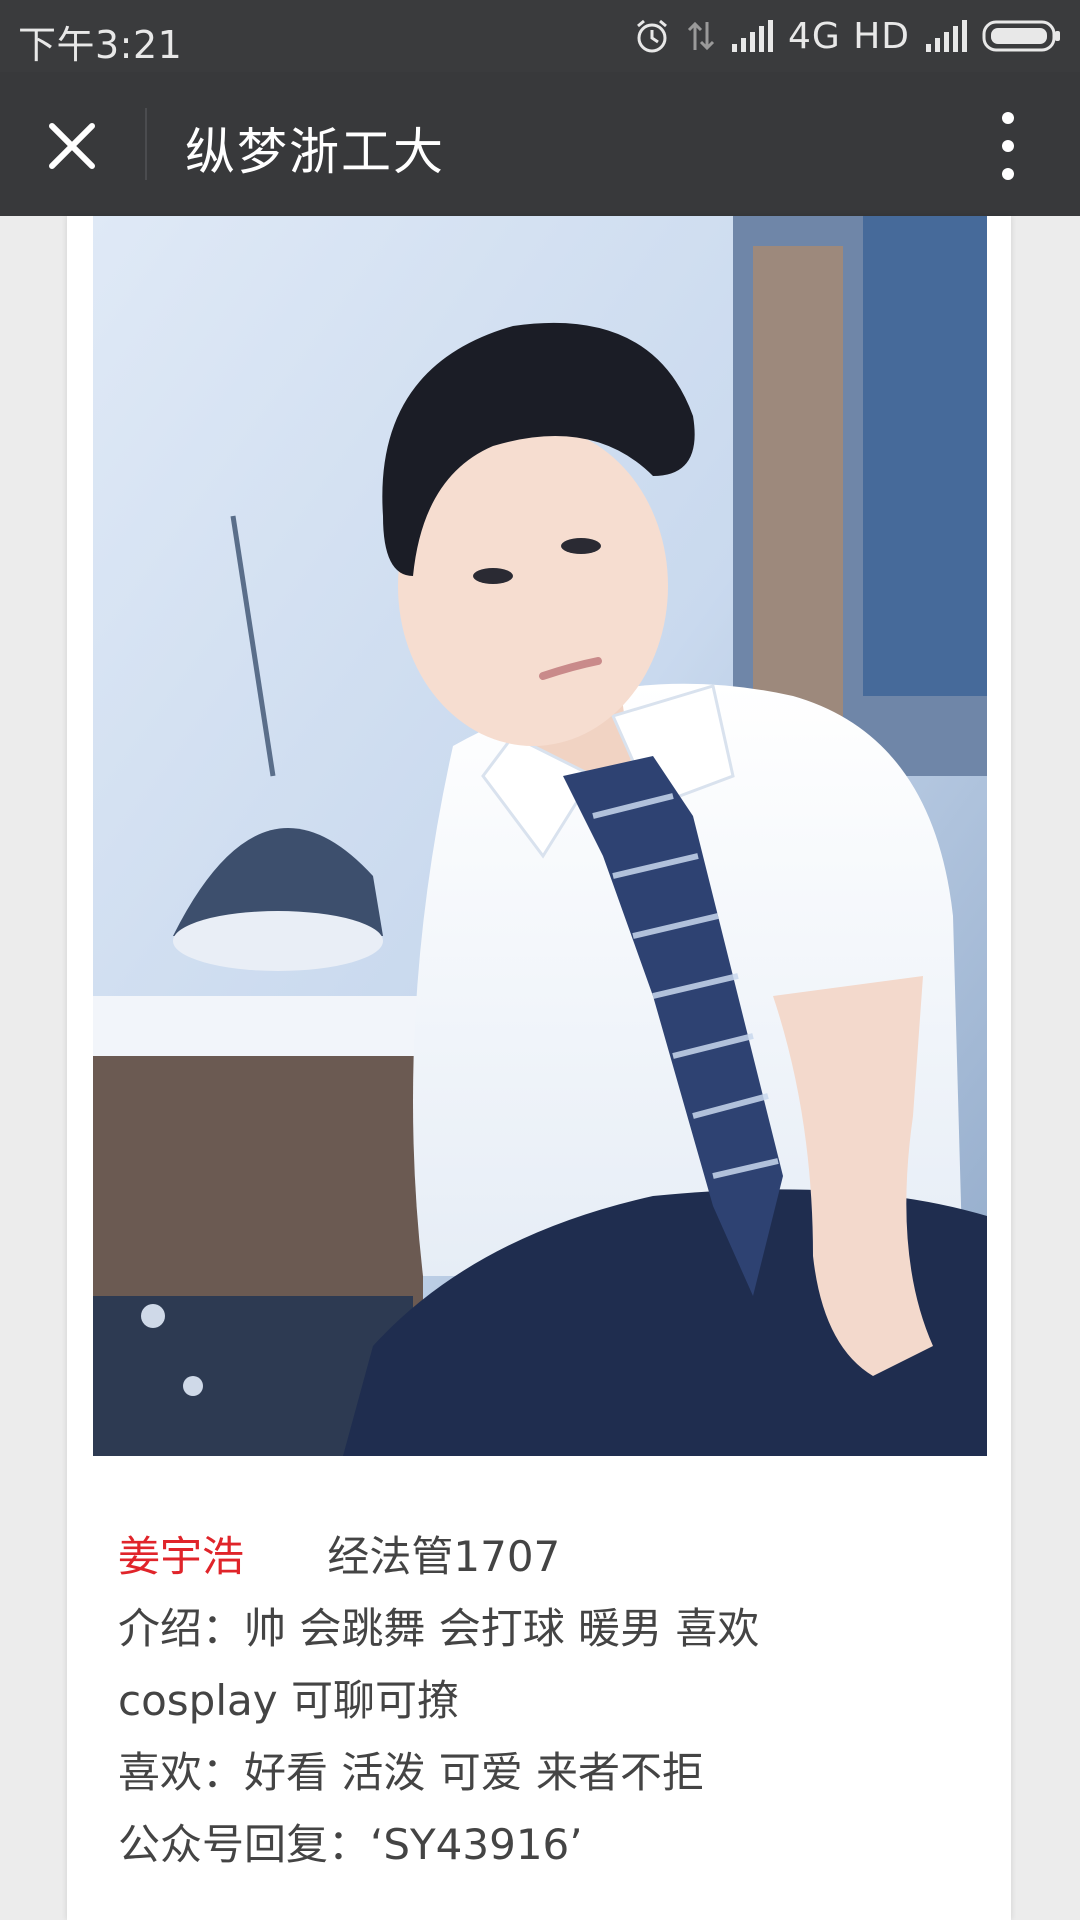 The width and height of the screenshot is (1080, 1920). I want to click on status-icons: 4G HD, so click(847, 36).